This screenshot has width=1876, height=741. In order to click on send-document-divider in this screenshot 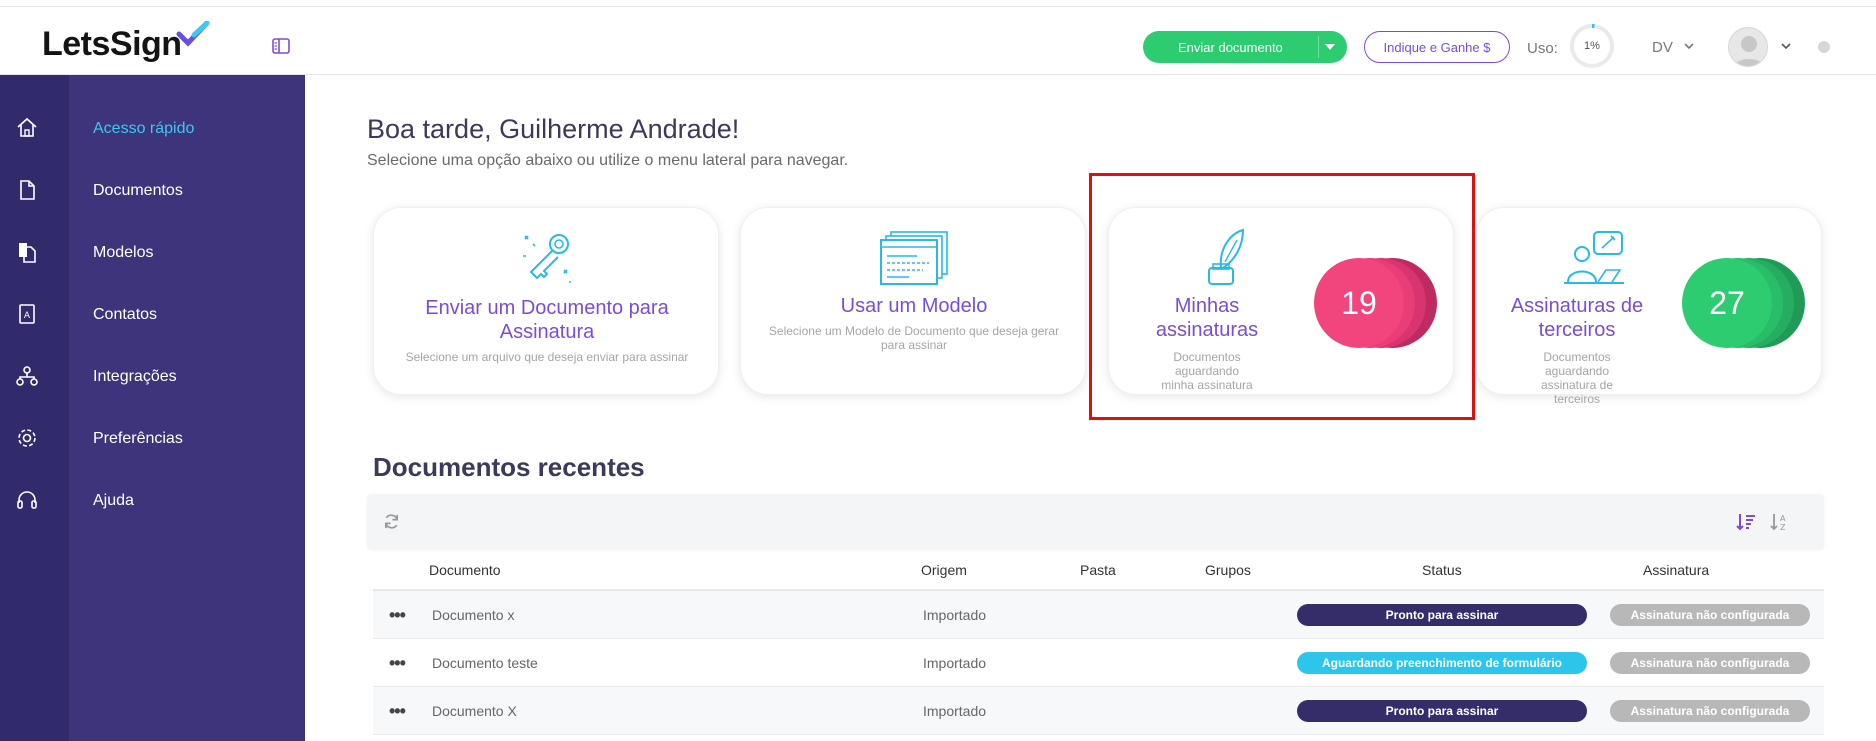, I will do `click(1318, 47)`.